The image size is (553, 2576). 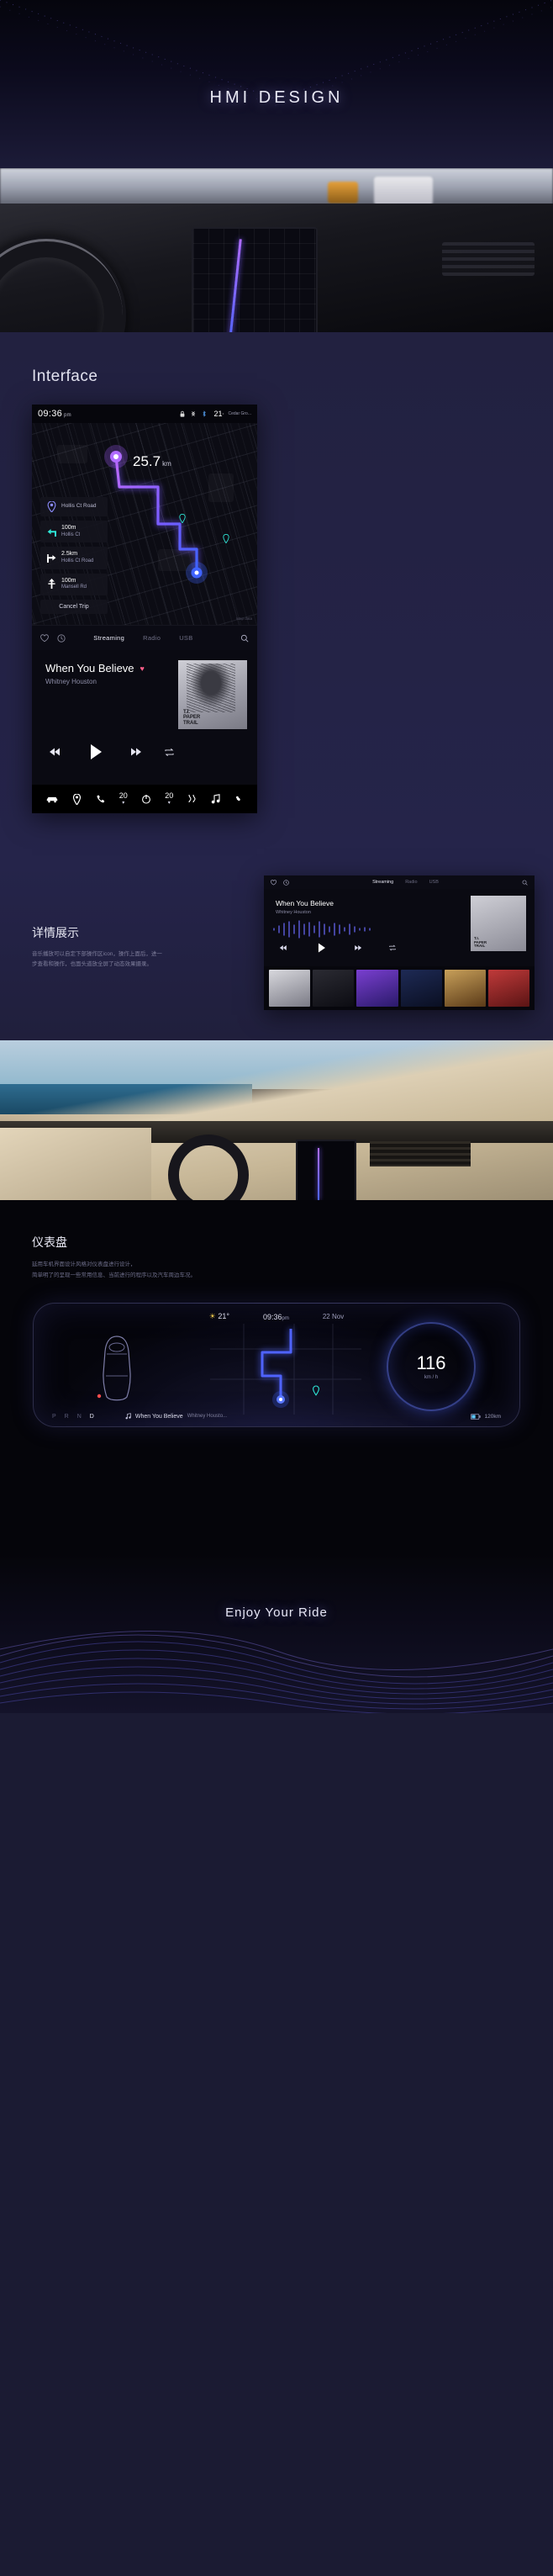 What do you see at coordinates (434, 882) in the screenshot?
I see `mini-tab-usb: USB` at bounding box center [434, 882].